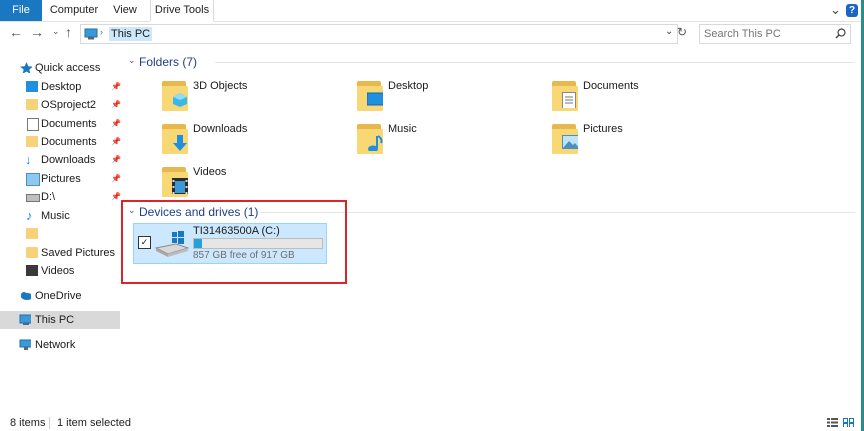  What do you see at coordinates (852, 10) in the screenshot?
I see `help-icon: ?` at bounding box center [852, 10].